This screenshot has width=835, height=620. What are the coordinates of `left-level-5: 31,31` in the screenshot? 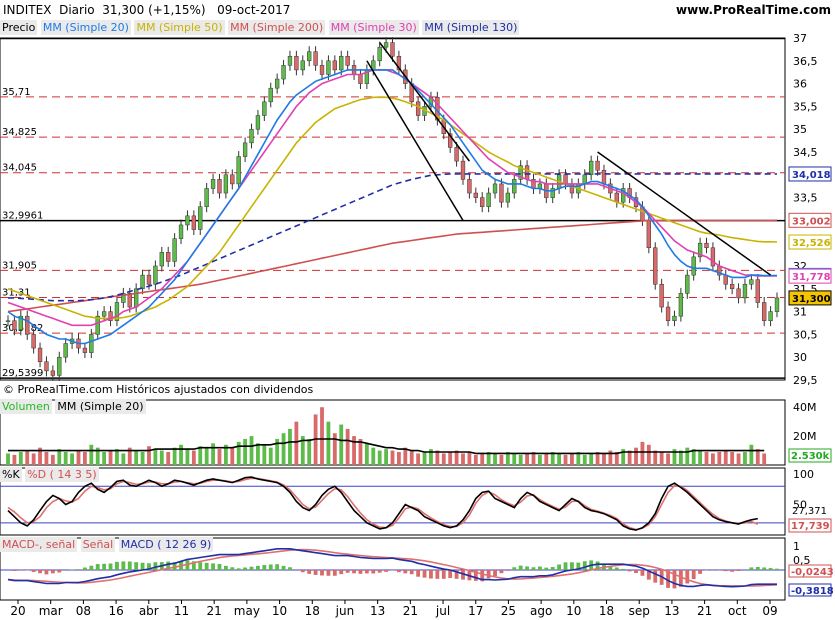 It's located at (16, 292).